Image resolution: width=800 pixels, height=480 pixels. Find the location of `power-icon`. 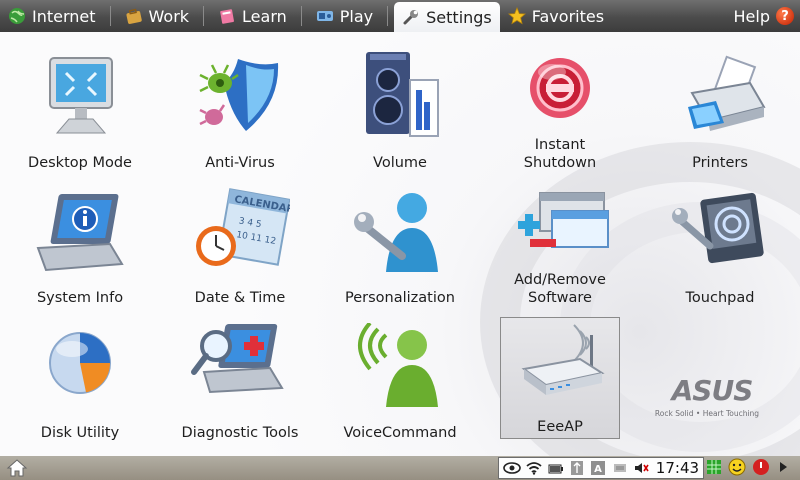

power-icon is located at coordinates (761, 469).